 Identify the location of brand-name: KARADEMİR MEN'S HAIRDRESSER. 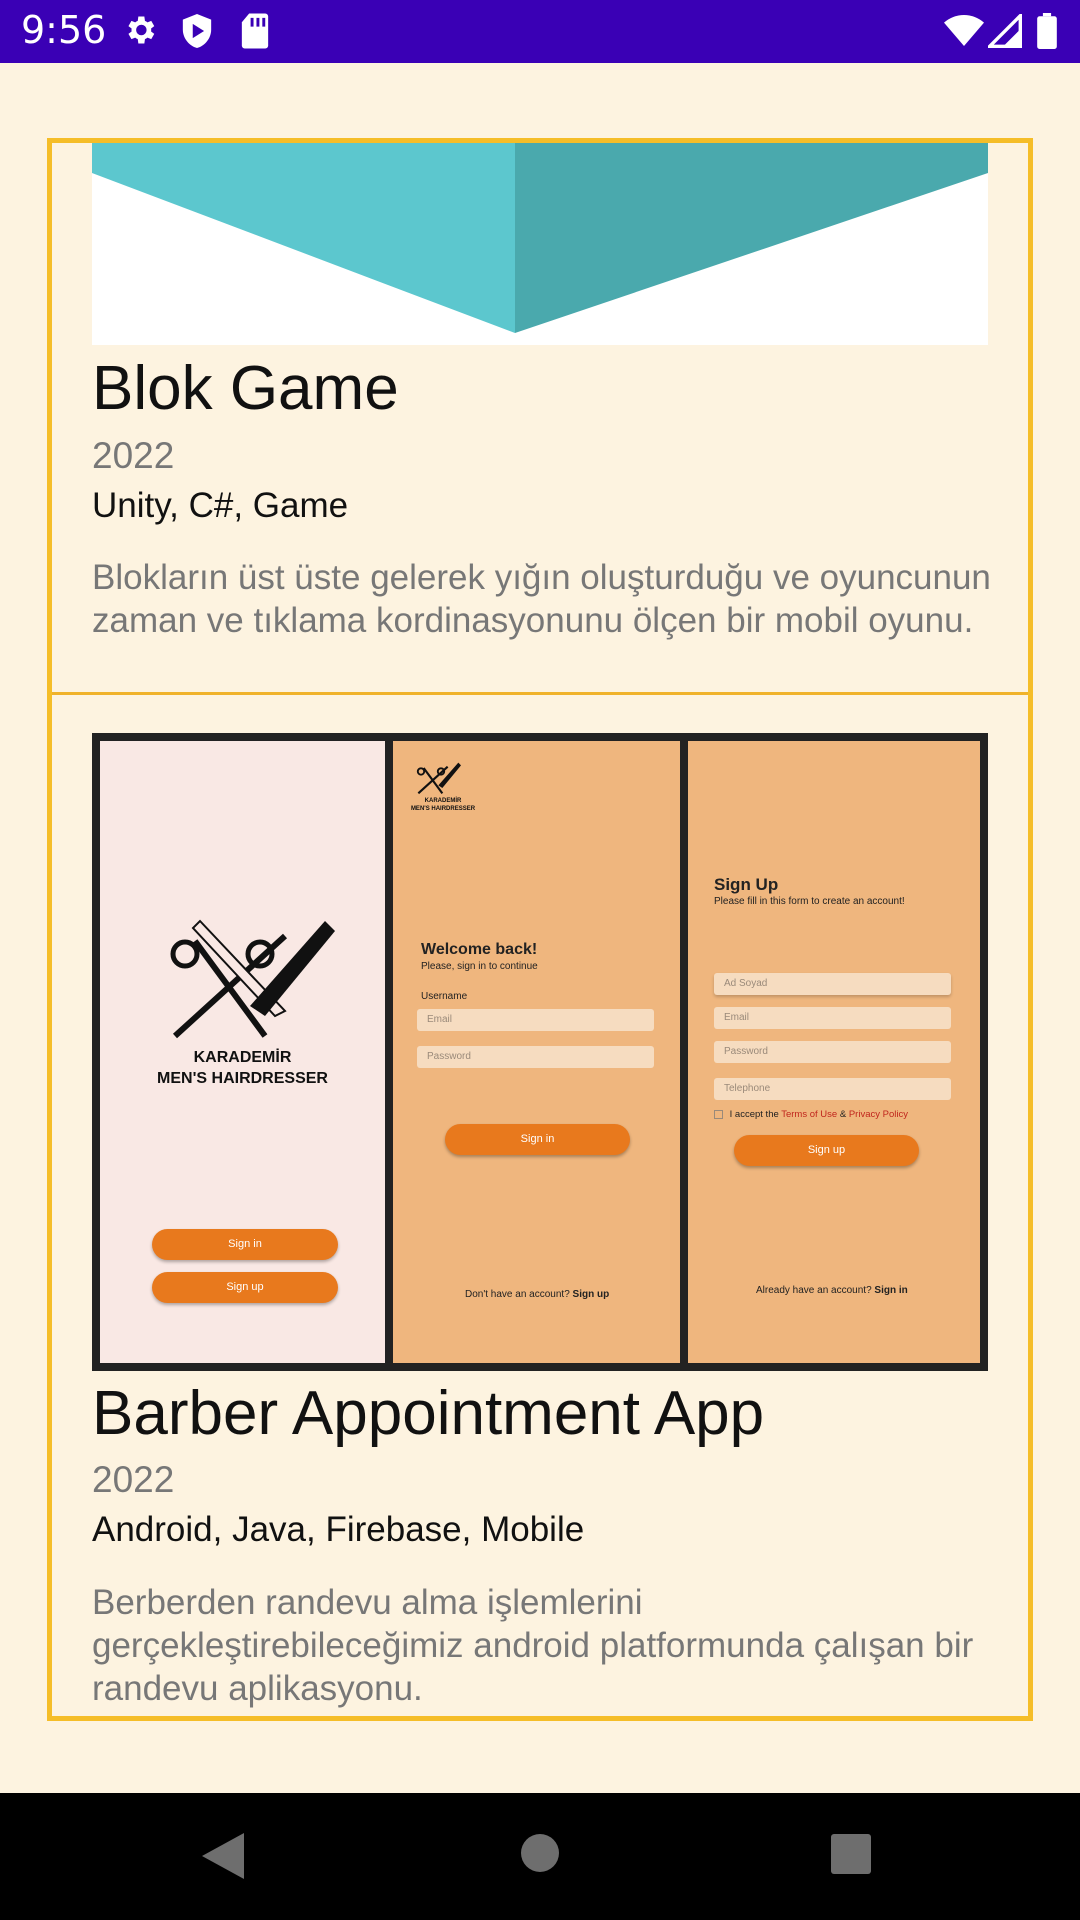
(242, 1068).